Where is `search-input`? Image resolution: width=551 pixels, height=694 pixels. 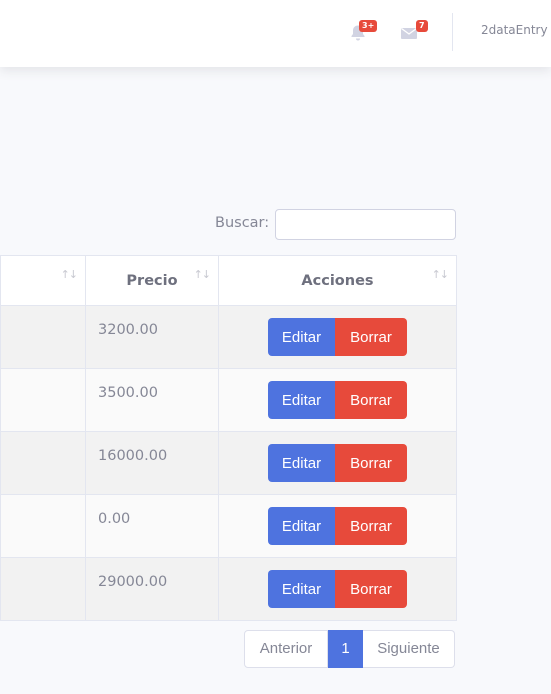
search-input is located at coordinates (365, 224).